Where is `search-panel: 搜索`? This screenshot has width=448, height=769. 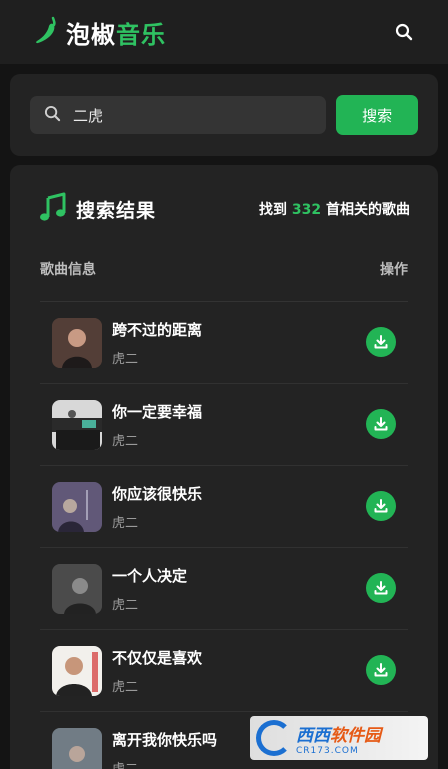 search-panel: 搜索 is located at coordinates (224, 115).